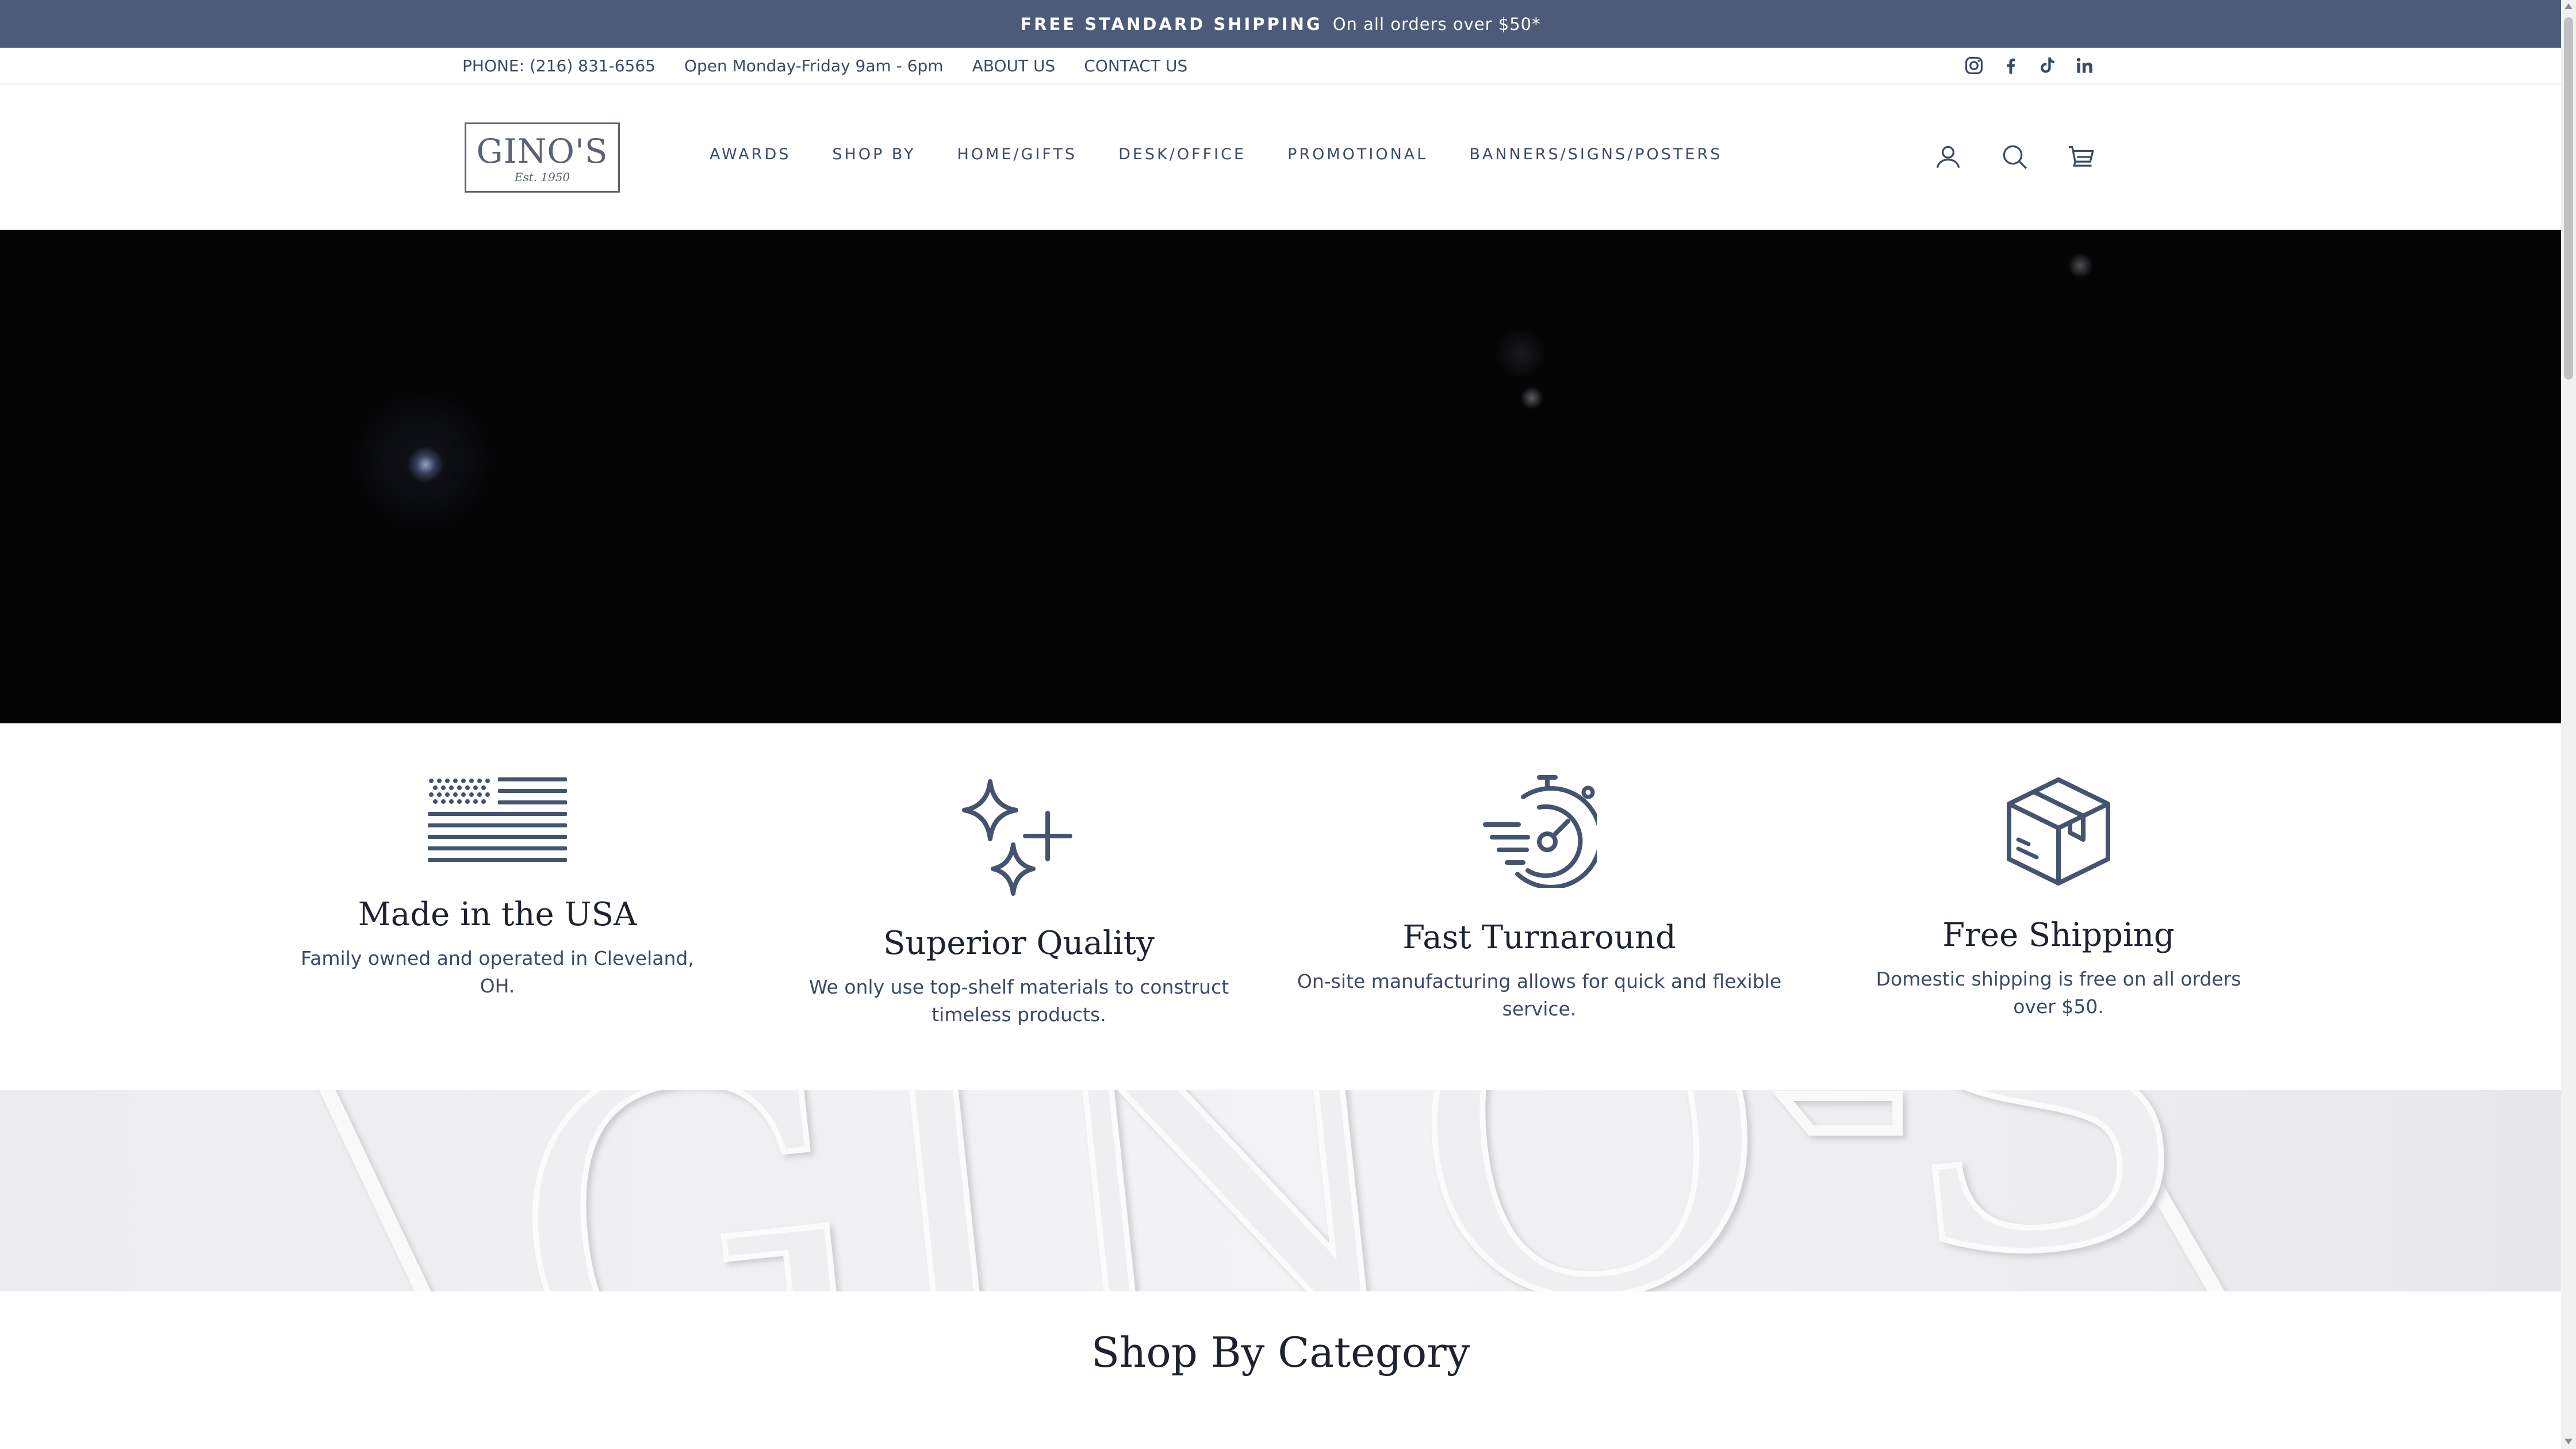 The image size is (2576, 1449). I want to click on scroll-down-icon, so click(2568, 1441).